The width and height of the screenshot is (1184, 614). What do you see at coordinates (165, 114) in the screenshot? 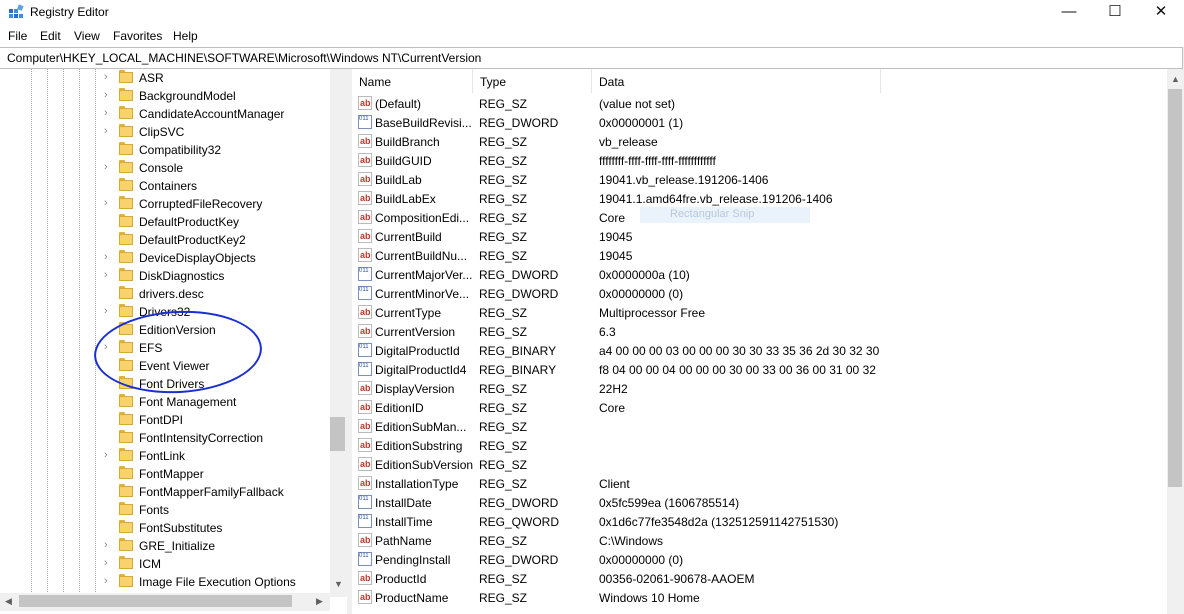
I see `tree-item: › CandidateAccountManager` at bounding box center [165, 114].